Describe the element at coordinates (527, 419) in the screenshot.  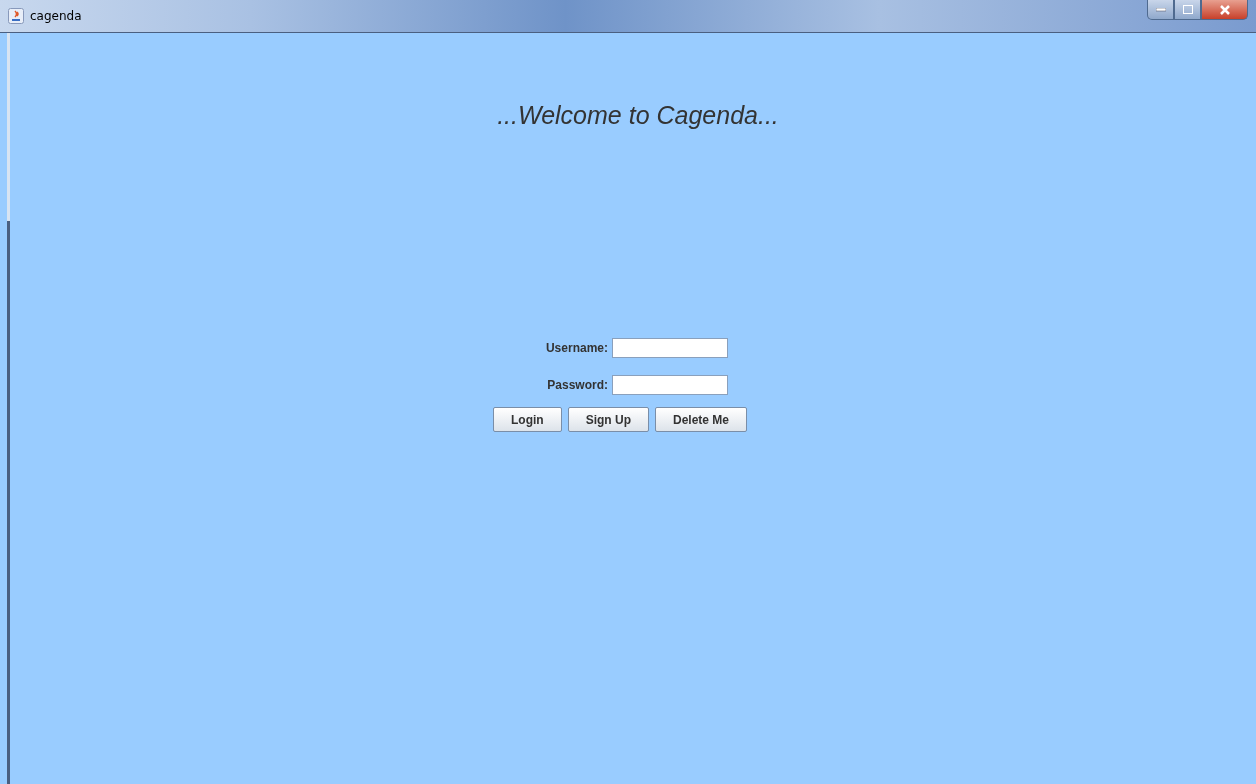
I see `action-button: Login` at that location.